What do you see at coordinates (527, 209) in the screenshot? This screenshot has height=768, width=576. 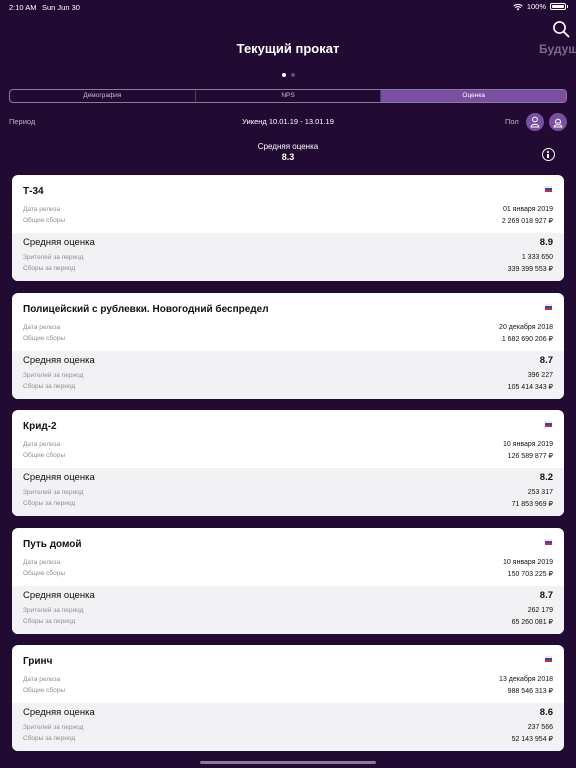 I see `release-date-value: 01 января 2019` at bounding box center [527, 209].